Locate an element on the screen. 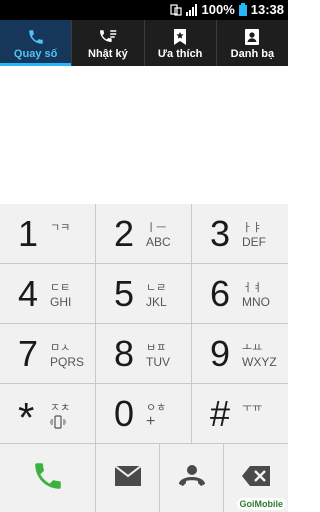 Image resolution: width=320 pixels, height=512 pixels. key-digit: # is located at coordinates (220, 413).